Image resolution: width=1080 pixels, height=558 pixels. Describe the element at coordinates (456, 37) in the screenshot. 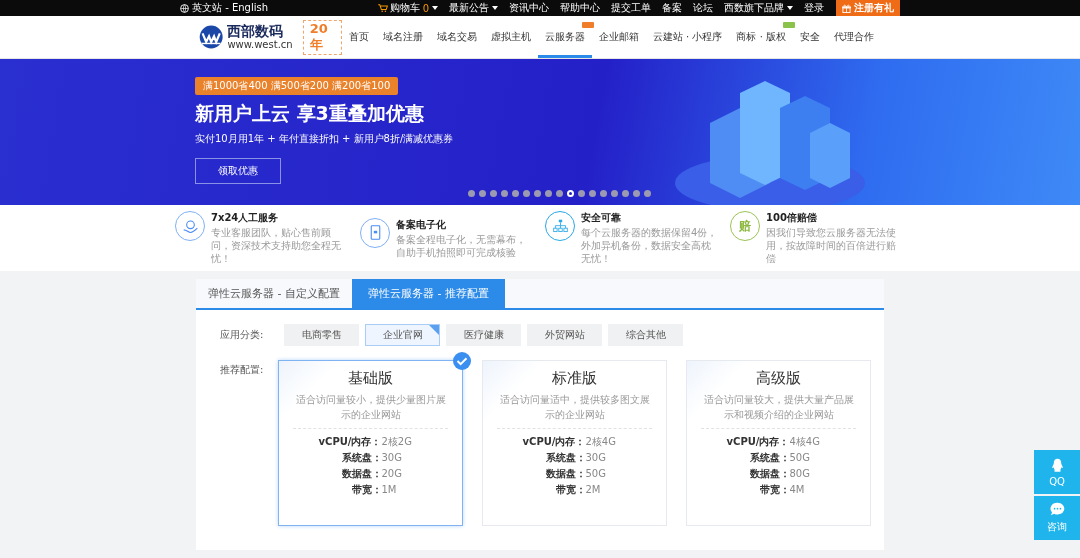

I see `nav-item: 域名交易` at that location.